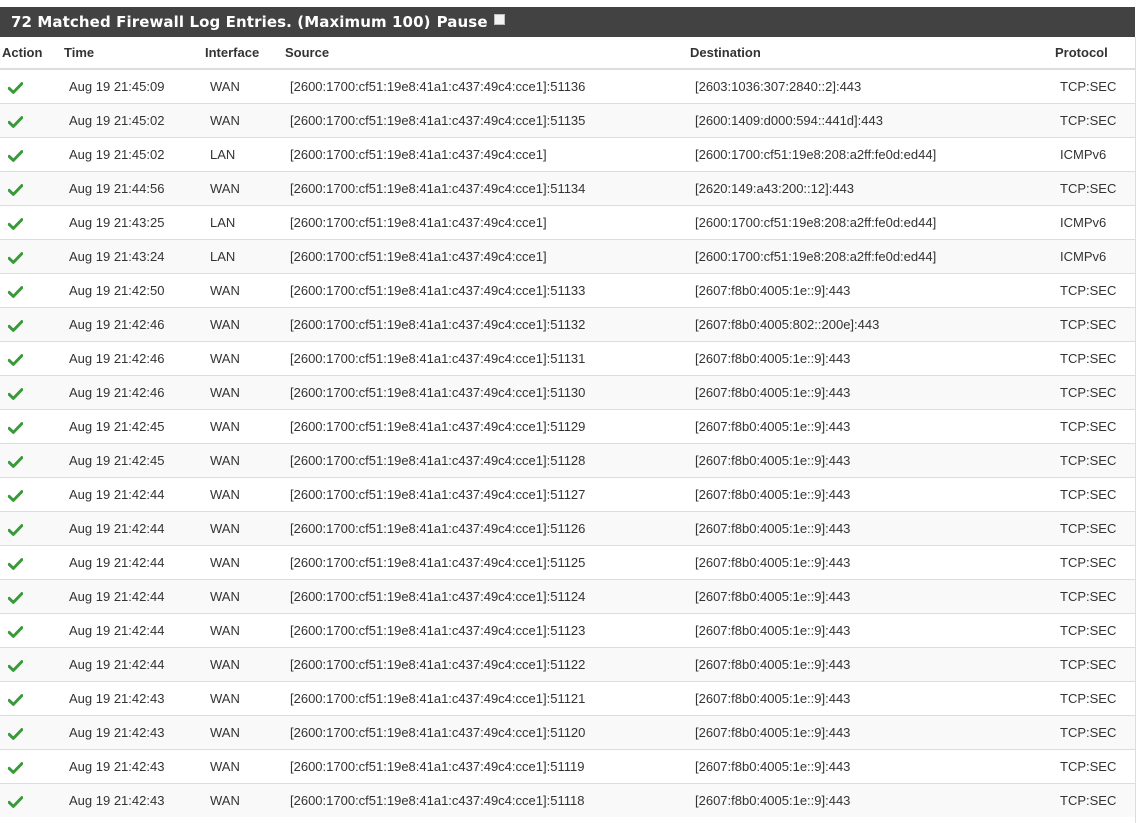 The width and height of the screenshot is (1140, 823). I want to click on column-header-destination: Destination, so click(871, 53).